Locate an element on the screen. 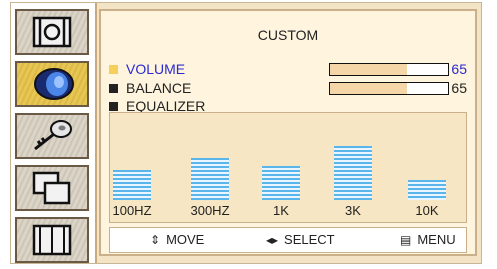 This screenshot has height=269, width=497. volume-value: 65 is located at coordinates (459, 69).